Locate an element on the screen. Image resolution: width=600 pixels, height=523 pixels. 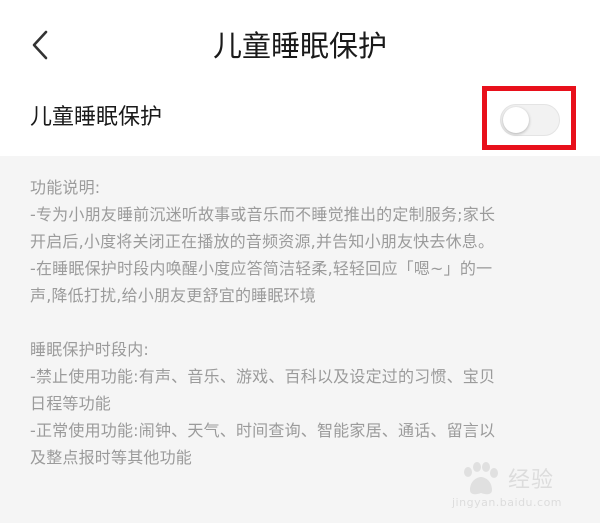
desc-line: -禁止使用功能:有声、音乐、游戏、百科以及设定过的习惯、宝贝 is located at coordinates (263, 376).